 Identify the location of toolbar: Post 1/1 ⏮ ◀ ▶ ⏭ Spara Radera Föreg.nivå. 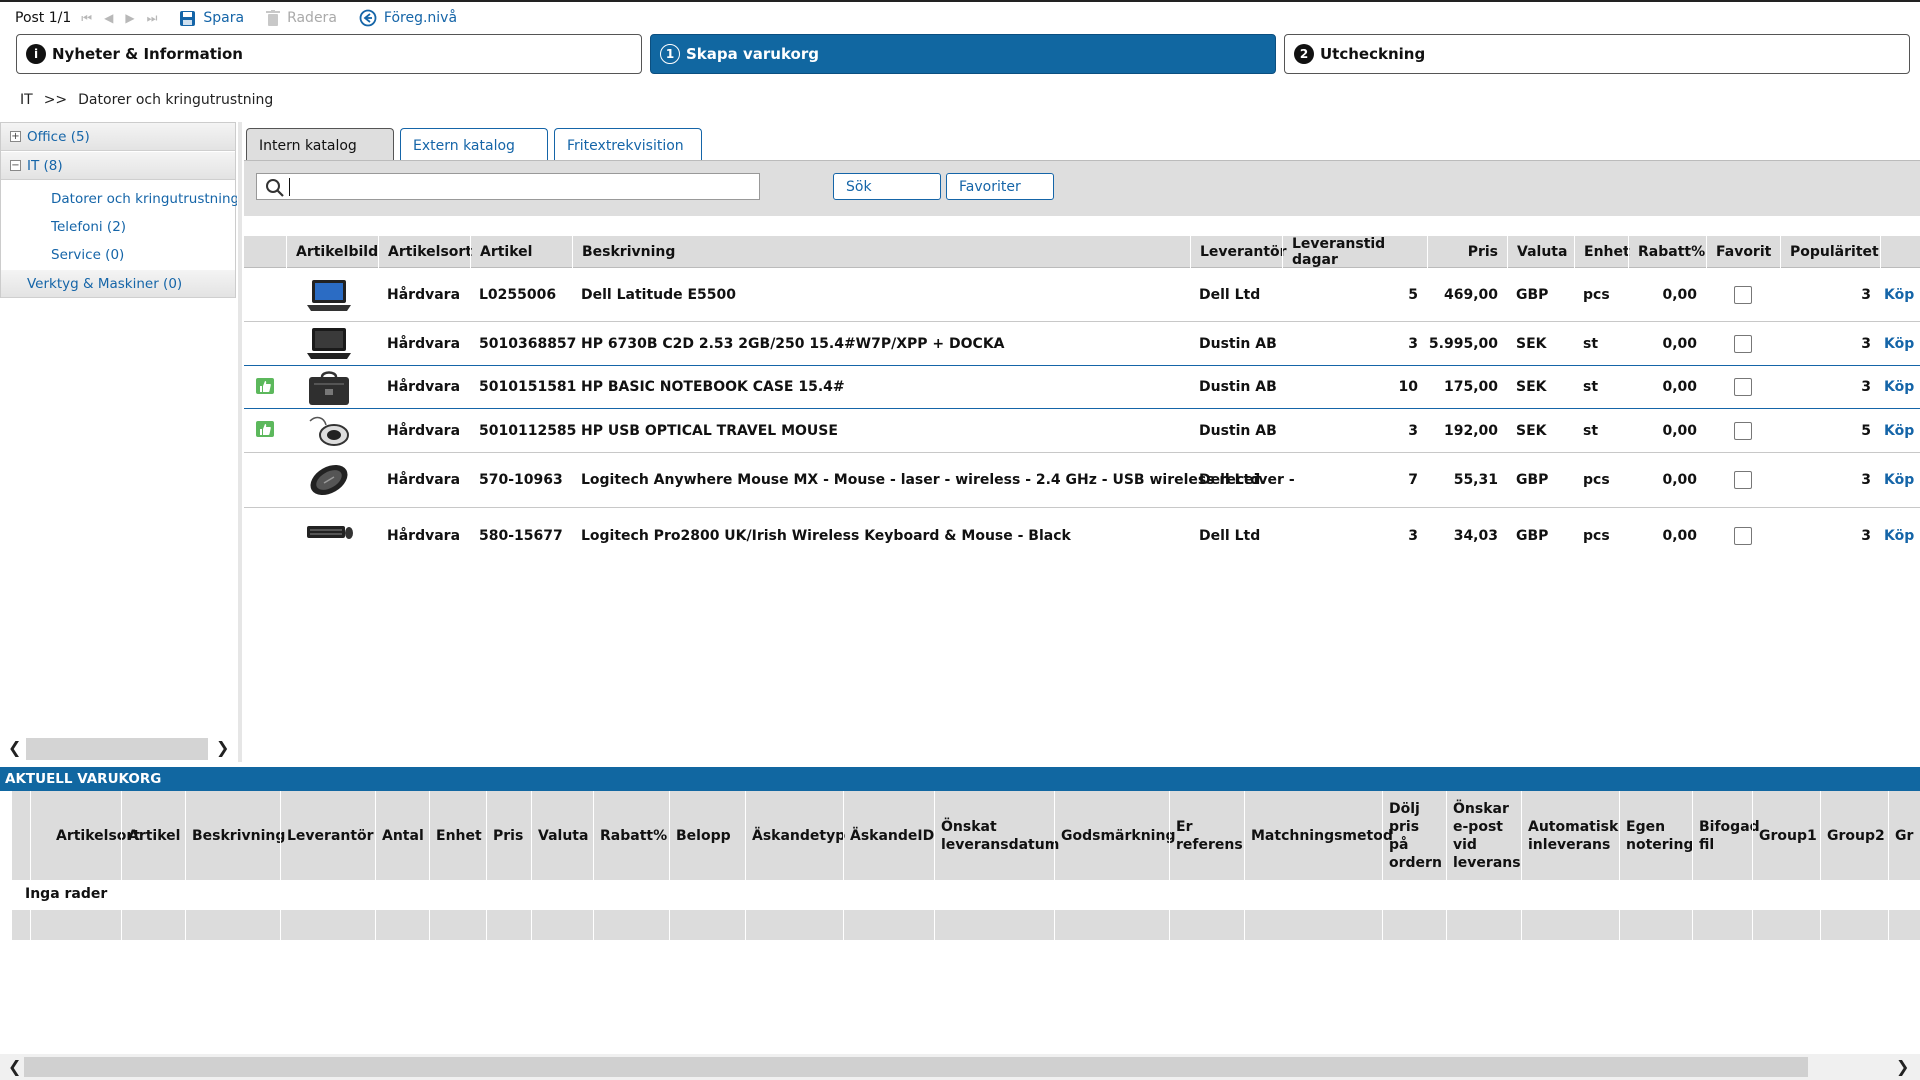
(960, 17).